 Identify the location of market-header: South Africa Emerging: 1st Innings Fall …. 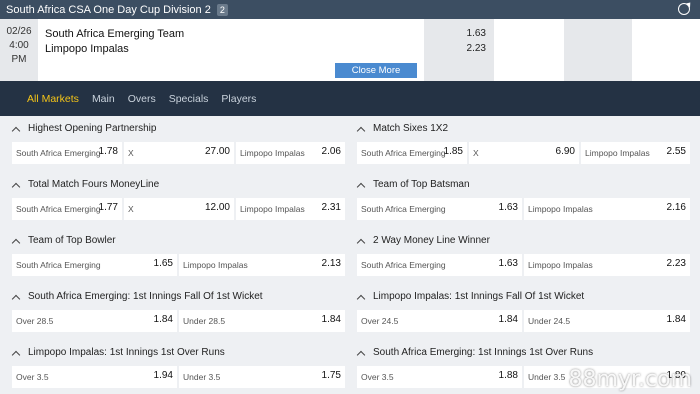
(137, 296).